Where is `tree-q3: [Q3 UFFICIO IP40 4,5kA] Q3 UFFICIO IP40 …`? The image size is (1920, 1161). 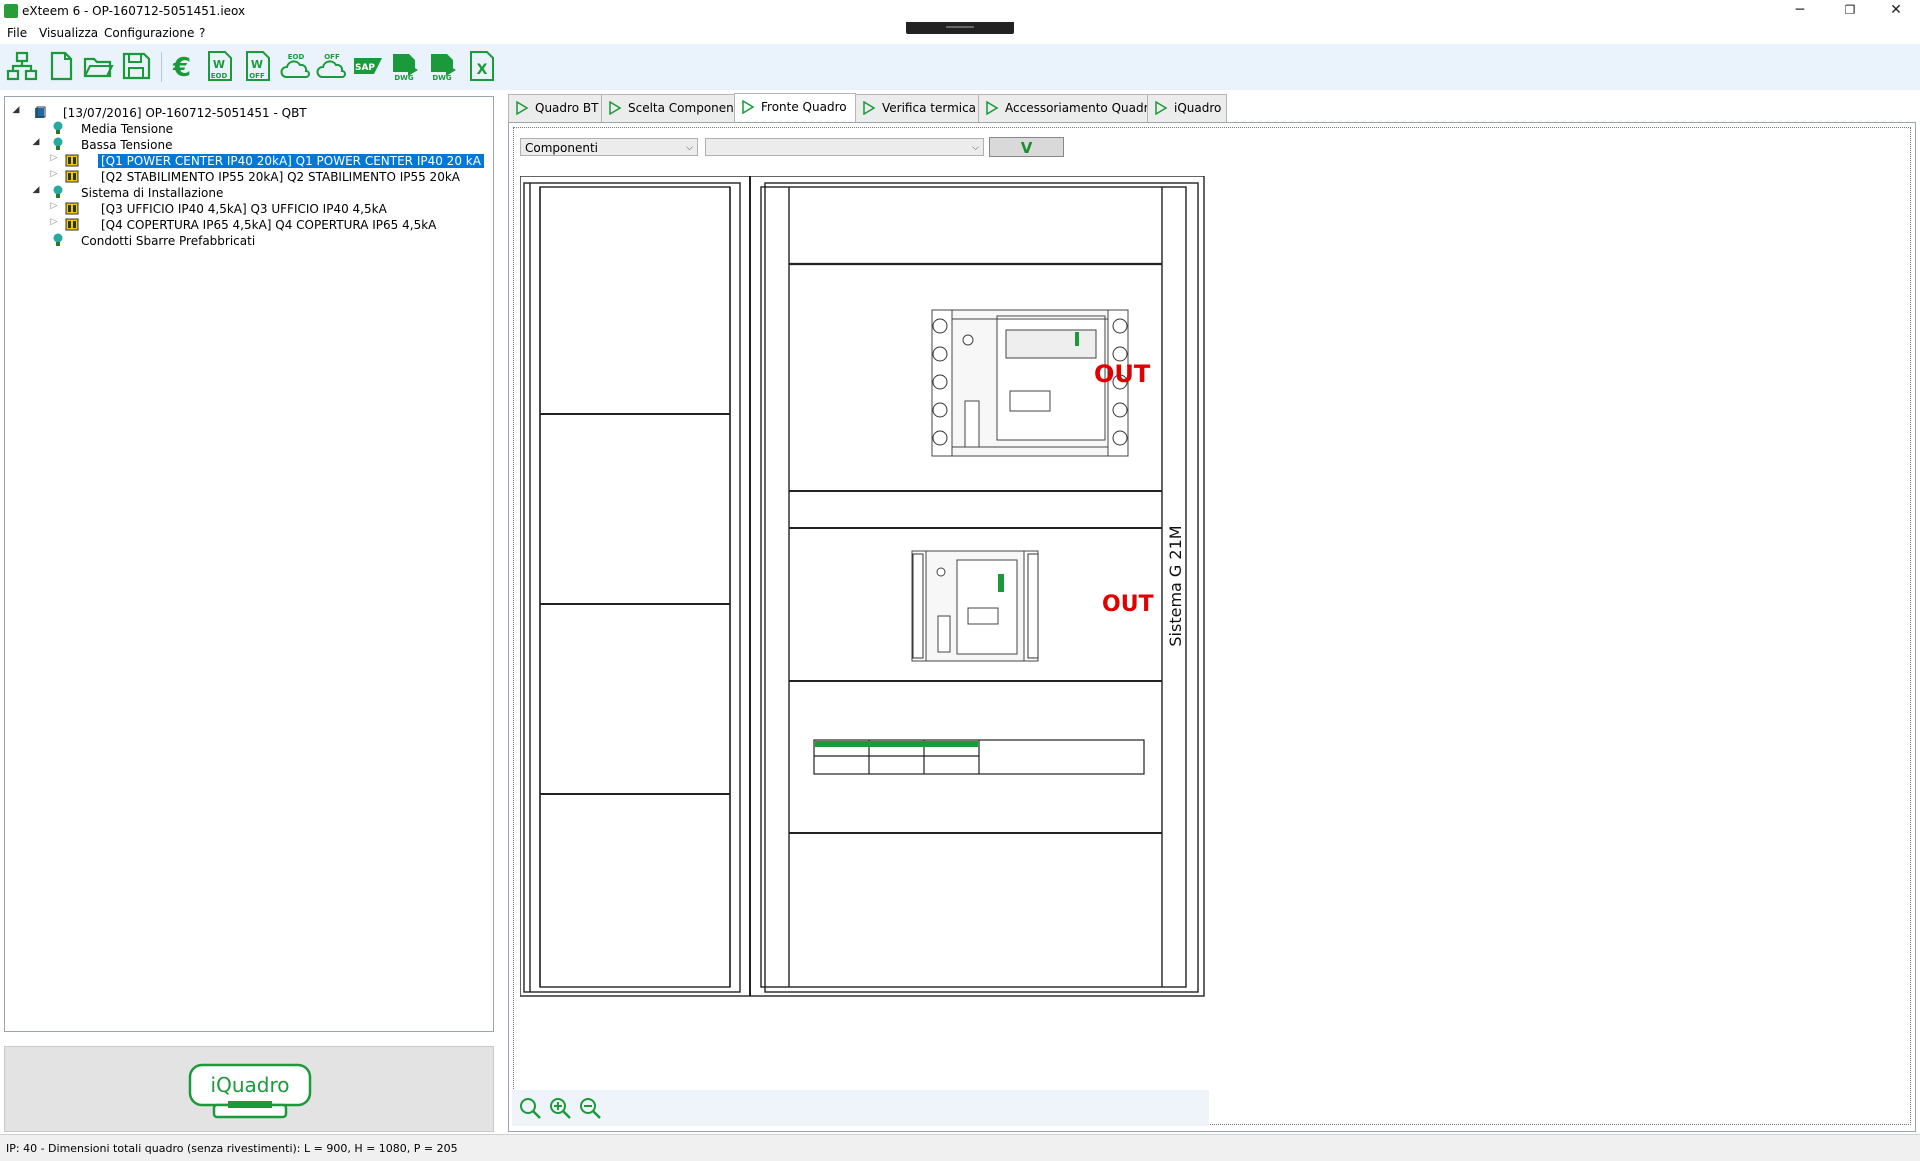
tree-q3: [Q3 UFFICIO IP40 4,5kA] Q3 UFFICIO IP40 … is located at coordinates (244, 209).